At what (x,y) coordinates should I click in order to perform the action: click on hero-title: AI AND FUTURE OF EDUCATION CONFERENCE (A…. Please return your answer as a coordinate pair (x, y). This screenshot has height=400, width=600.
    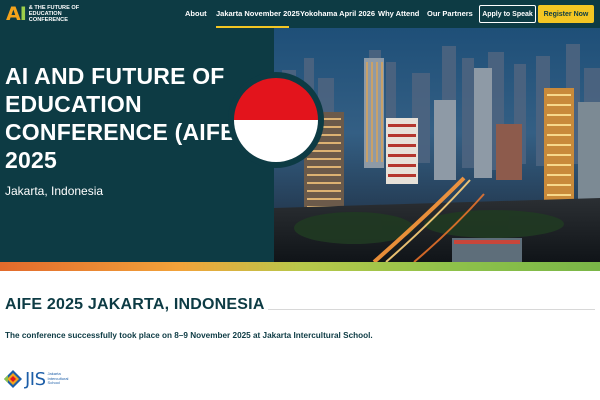
    Looking at the image, I should click on (124, 118).